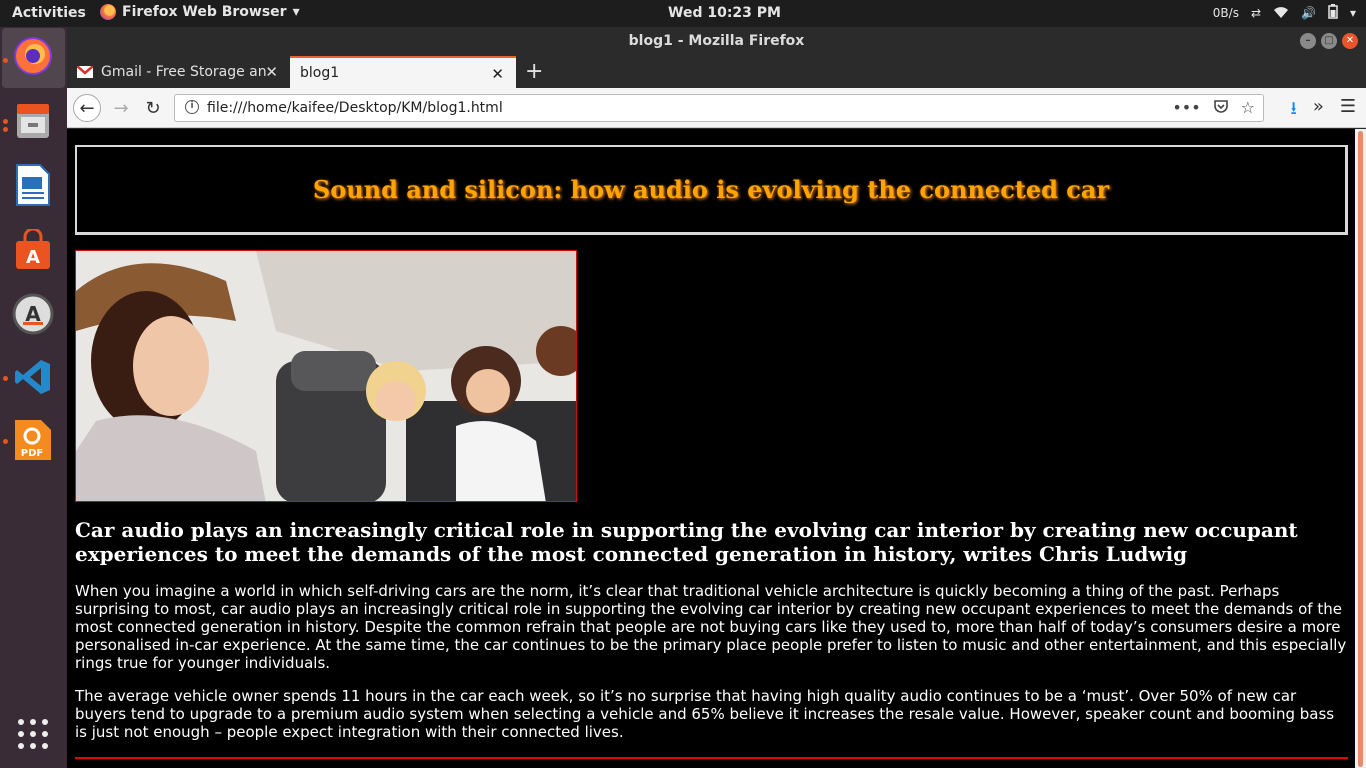  I want to click on dock-firefox, so click(33, 56).